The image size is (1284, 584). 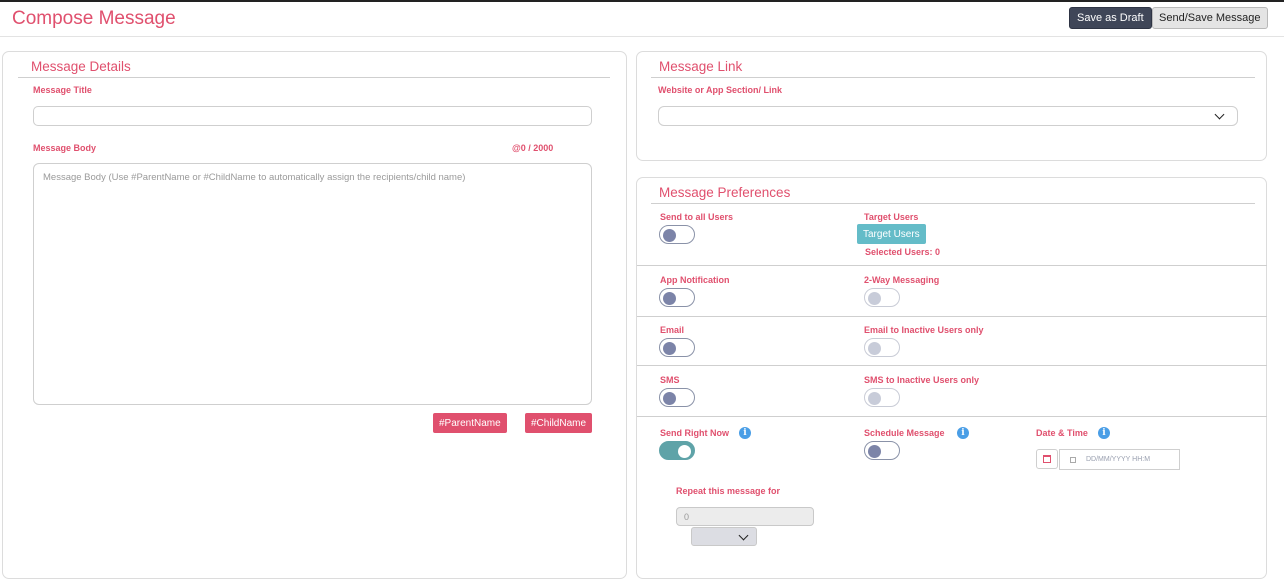 What do you see at coordinates (677, 347) in the screenshot?
I see `email-toggle` at bounding box center [677, 347].